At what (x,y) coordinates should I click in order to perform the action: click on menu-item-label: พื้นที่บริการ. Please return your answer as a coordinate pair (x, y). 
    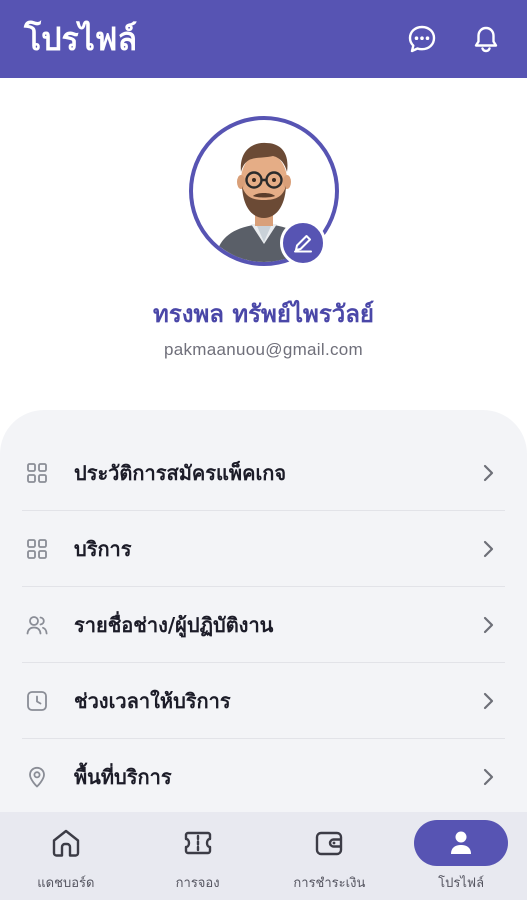
    Looking at the image, I should click on (123, 777).